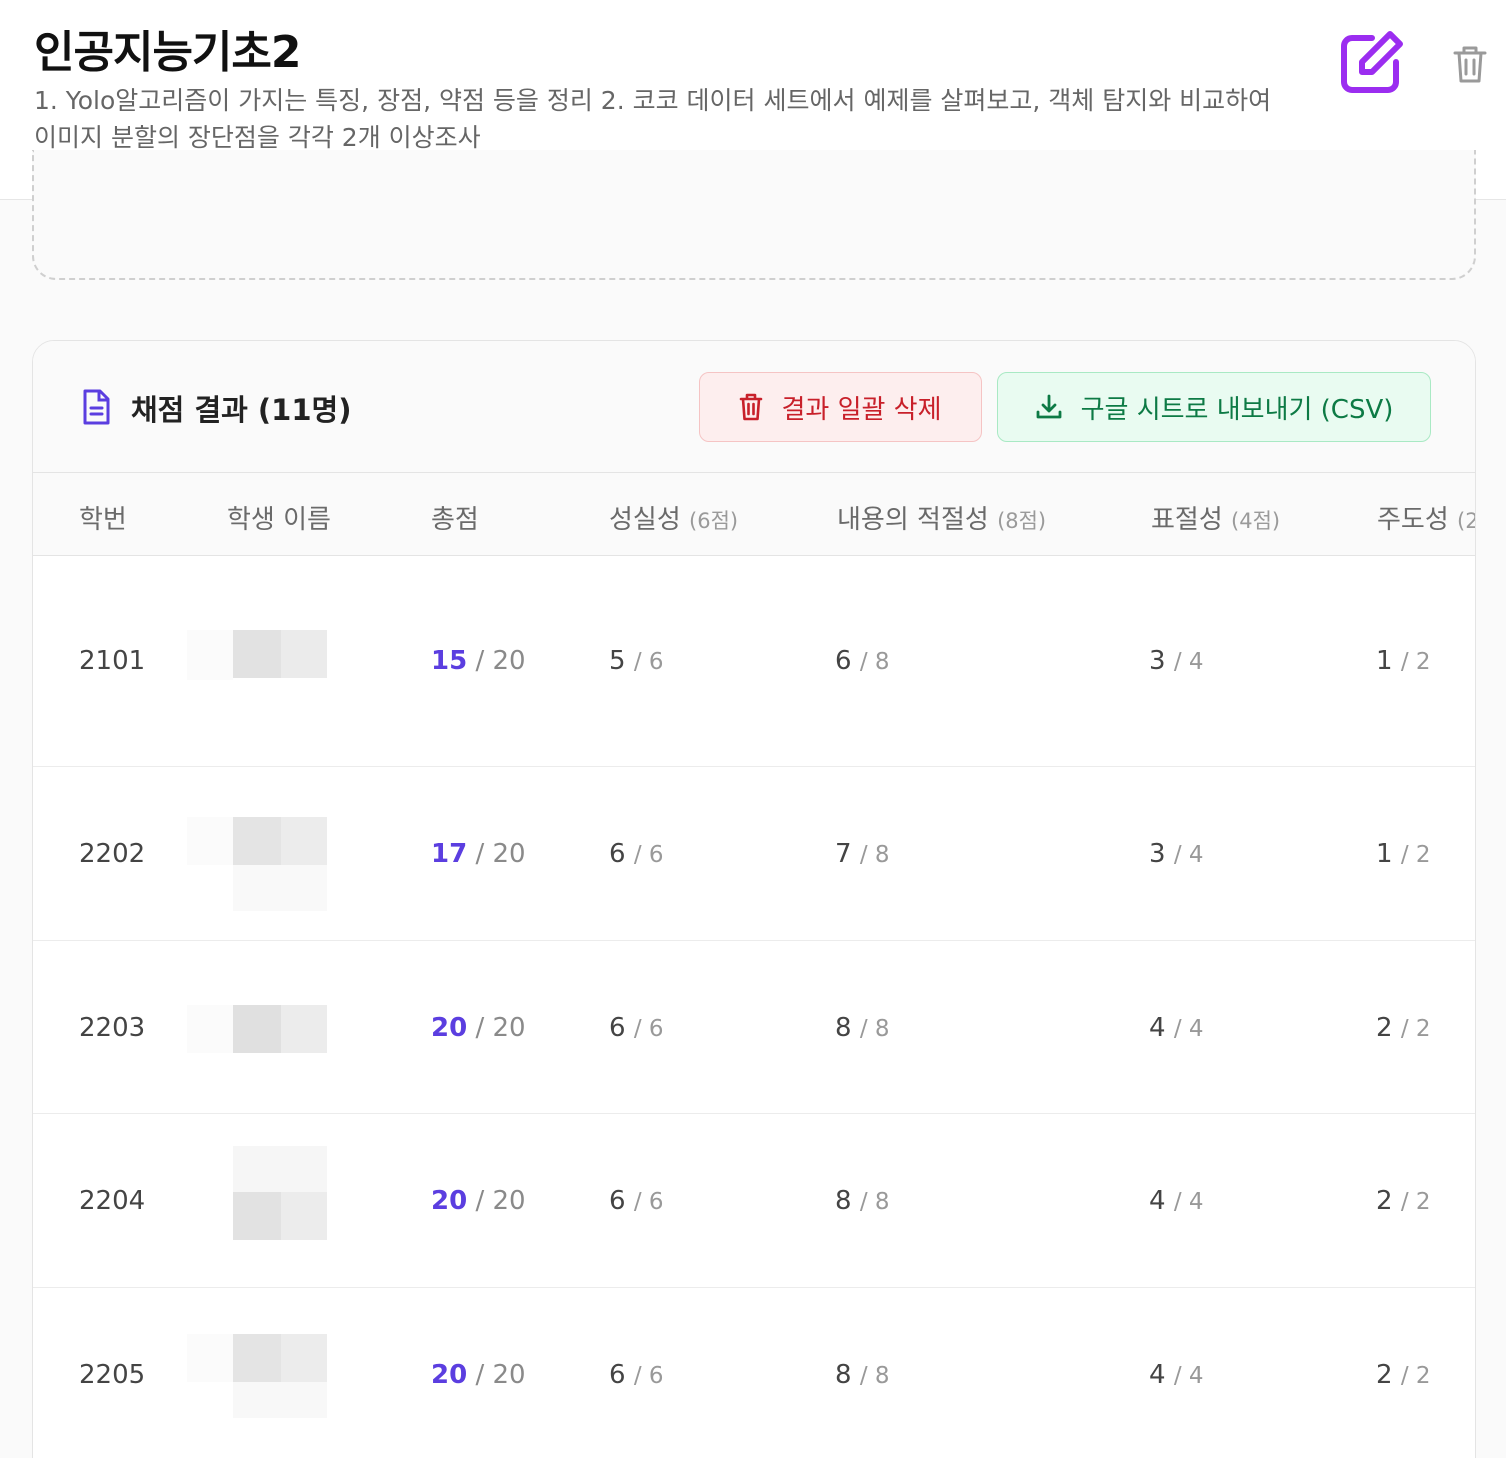  Describe the element at coordinates (941, 517) in the screenshot. I see `col-content-relevance: 내용의 적절성 (8점)` at that location.